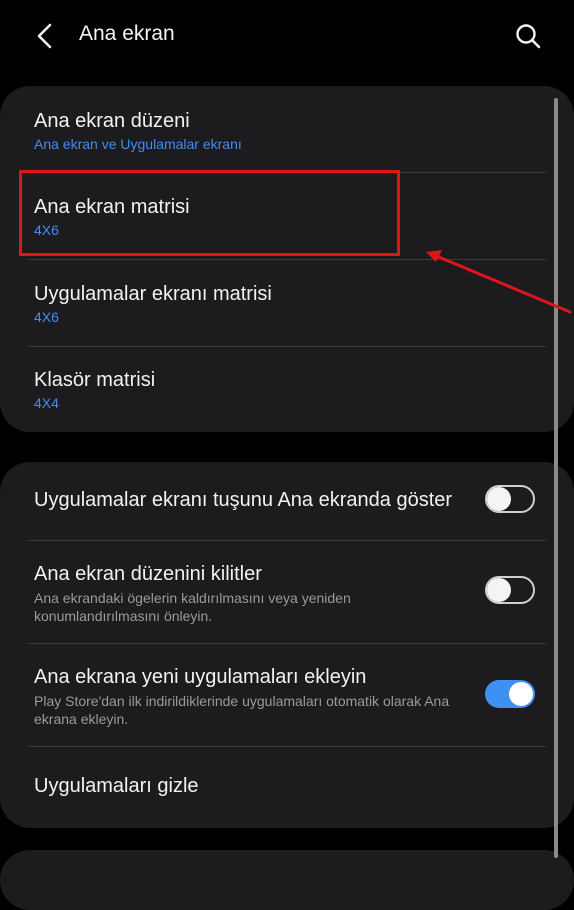 Image resolution: width=574 pixels, height=910 pixels. I want to click on folder-grid-label: Klasör matrisi, so click(95, 380).